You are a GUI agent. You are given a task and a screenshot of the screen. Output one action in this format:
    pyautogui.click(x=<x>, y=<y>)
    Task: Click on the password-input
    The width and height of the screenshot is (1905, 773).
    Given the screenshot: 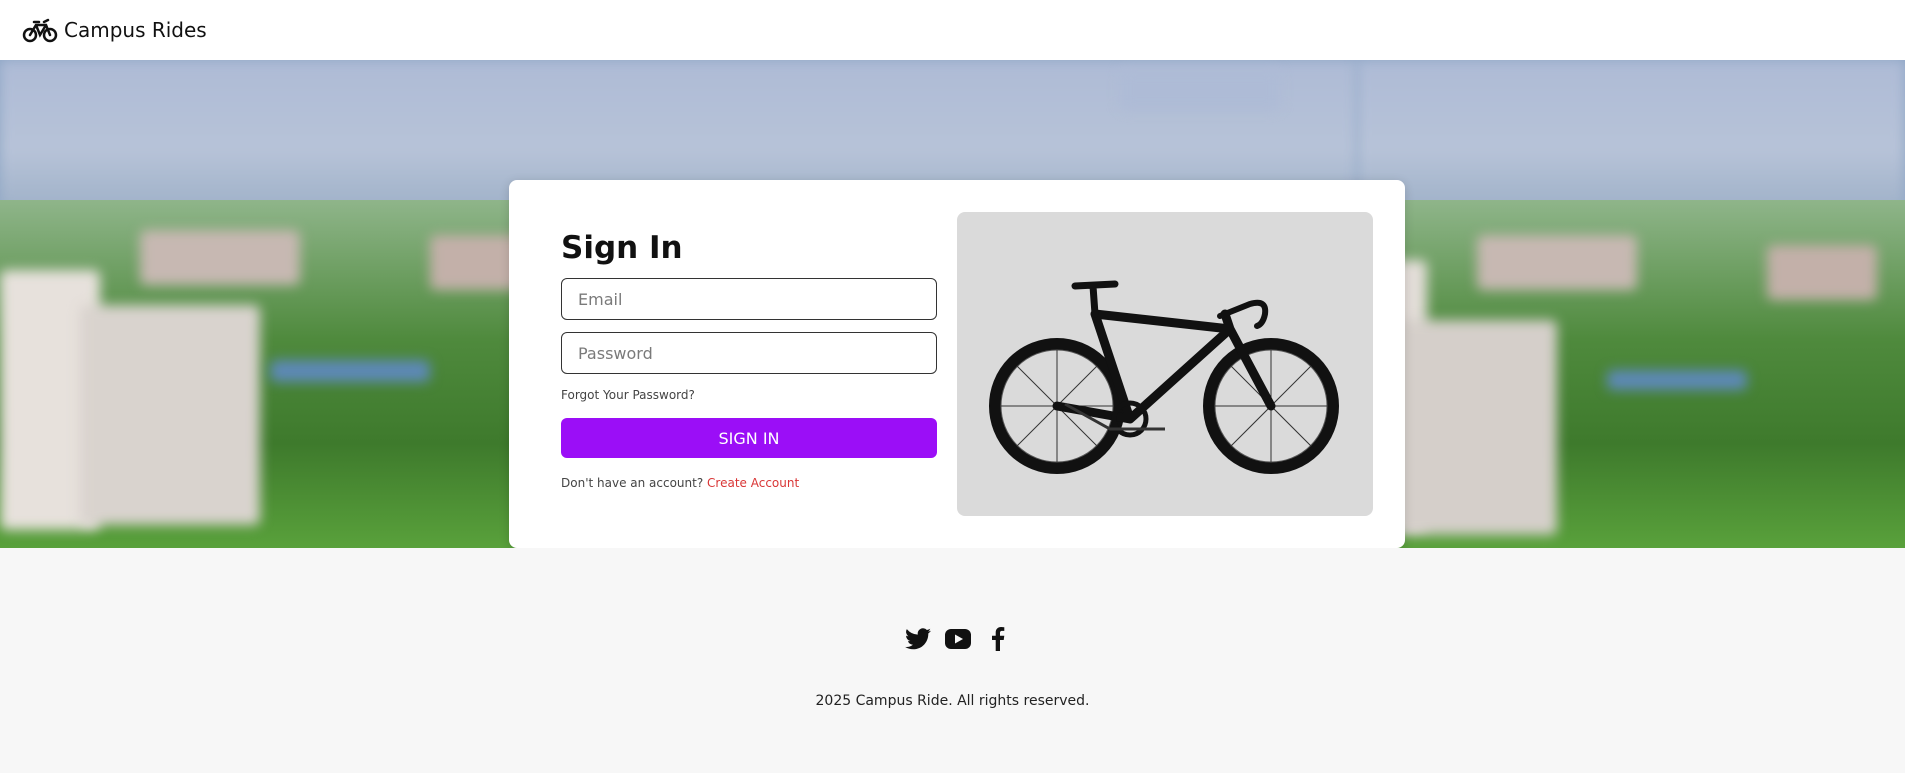 What is the action you would take?
    pyautogui.click(x=749, y=353)
    